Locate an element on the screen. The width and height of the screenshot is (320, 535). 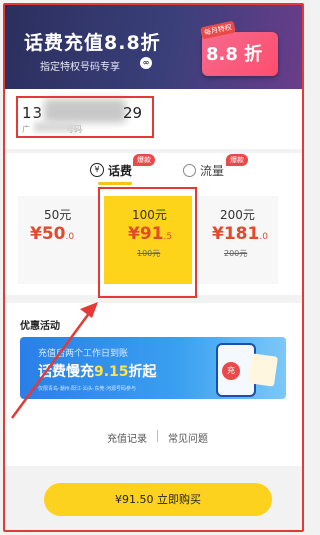
promo-line-3: 仅限青岛·潮州·阳江·汕头·东莞·河源号码参与 is located at coordinates (87, 389).